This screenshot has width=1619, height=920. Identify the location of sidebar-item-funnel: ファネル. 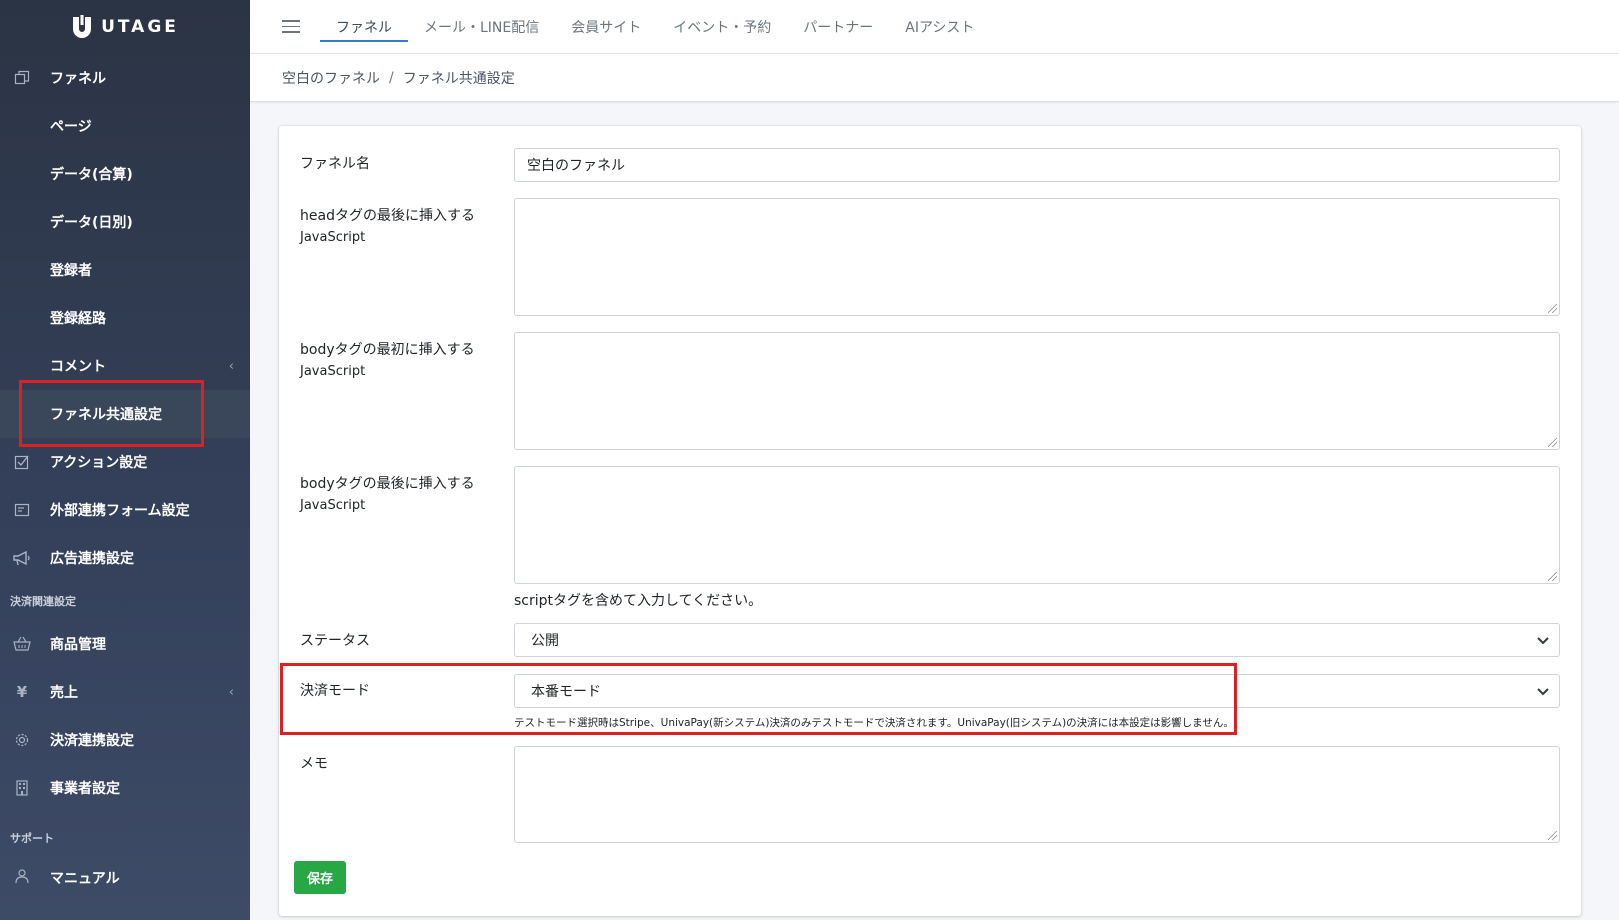
(125, 78).